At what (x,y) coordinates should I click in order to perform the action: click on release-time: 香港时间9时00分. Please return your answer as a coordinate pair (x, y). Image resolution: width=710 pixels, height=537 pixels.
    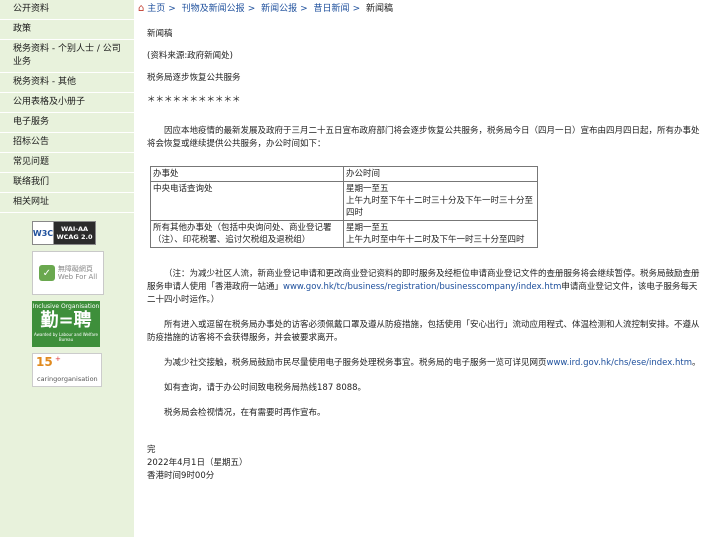
    Looking at the image, I should click on (181, 476).